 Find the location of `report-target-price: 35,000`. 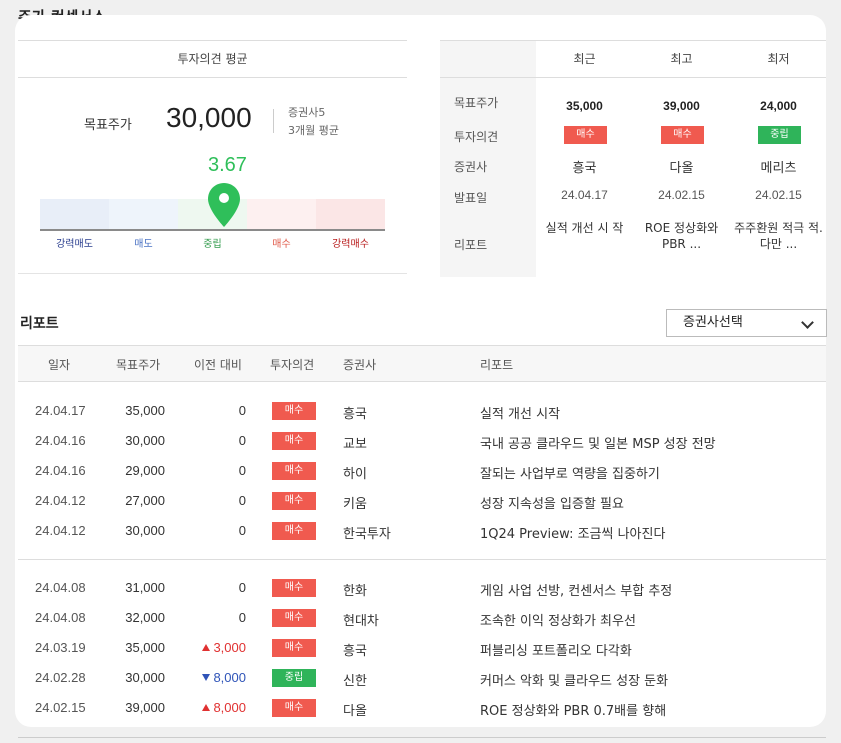

report-target-price: 35,000 is located at coordinates (145, 647).